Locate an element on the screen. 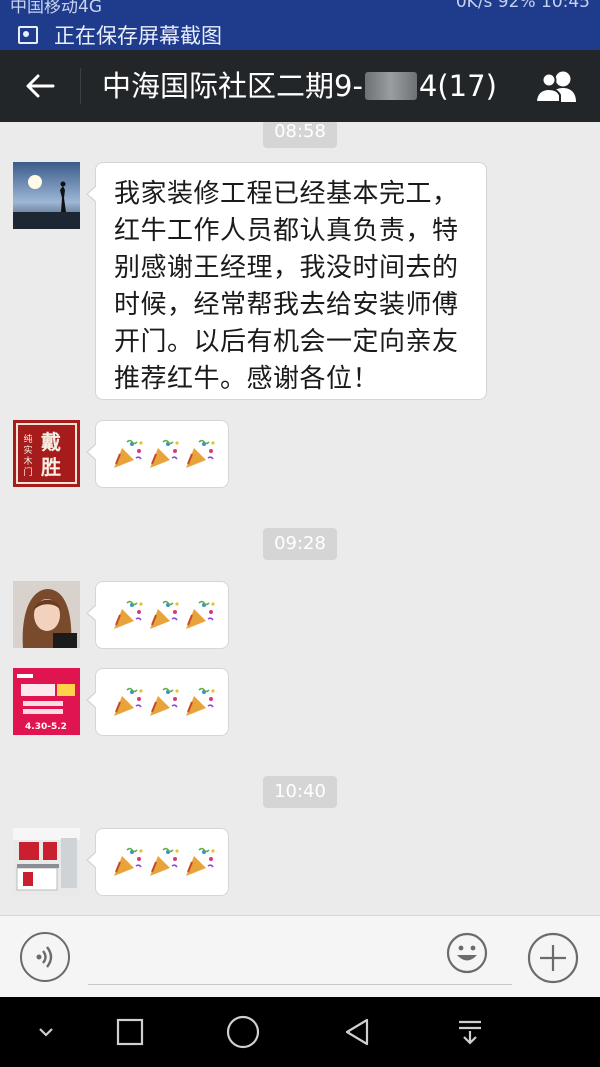 The image size is (600, 1067). emoji-button is located at coordinates (467, 953).